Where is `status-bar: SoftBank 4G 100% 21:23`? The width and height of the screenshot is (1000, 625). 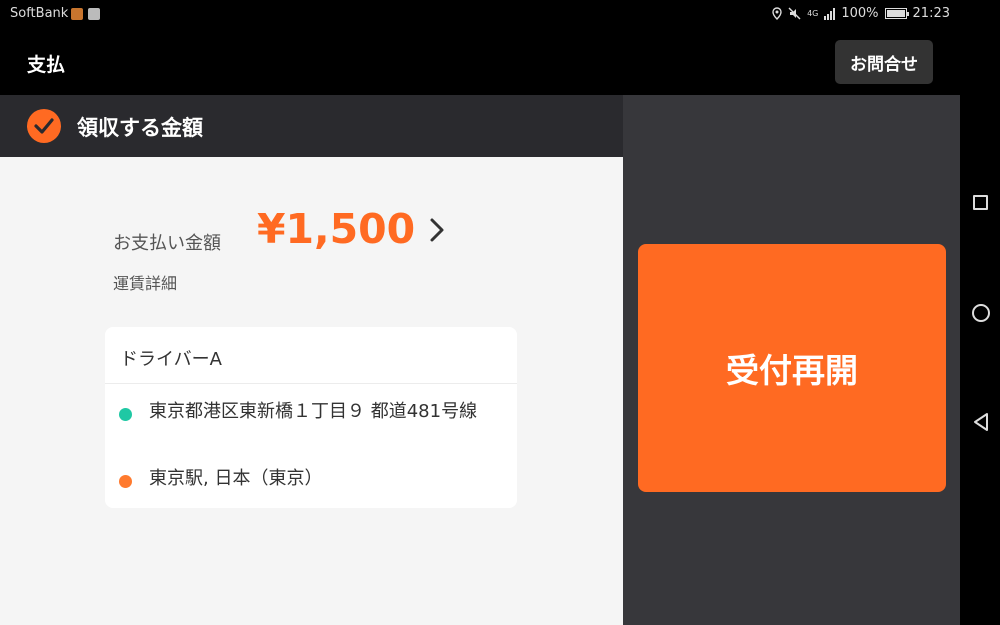 status-bar: SoftBank 4G 100% 21:23 is located at coordinates (480, 14).